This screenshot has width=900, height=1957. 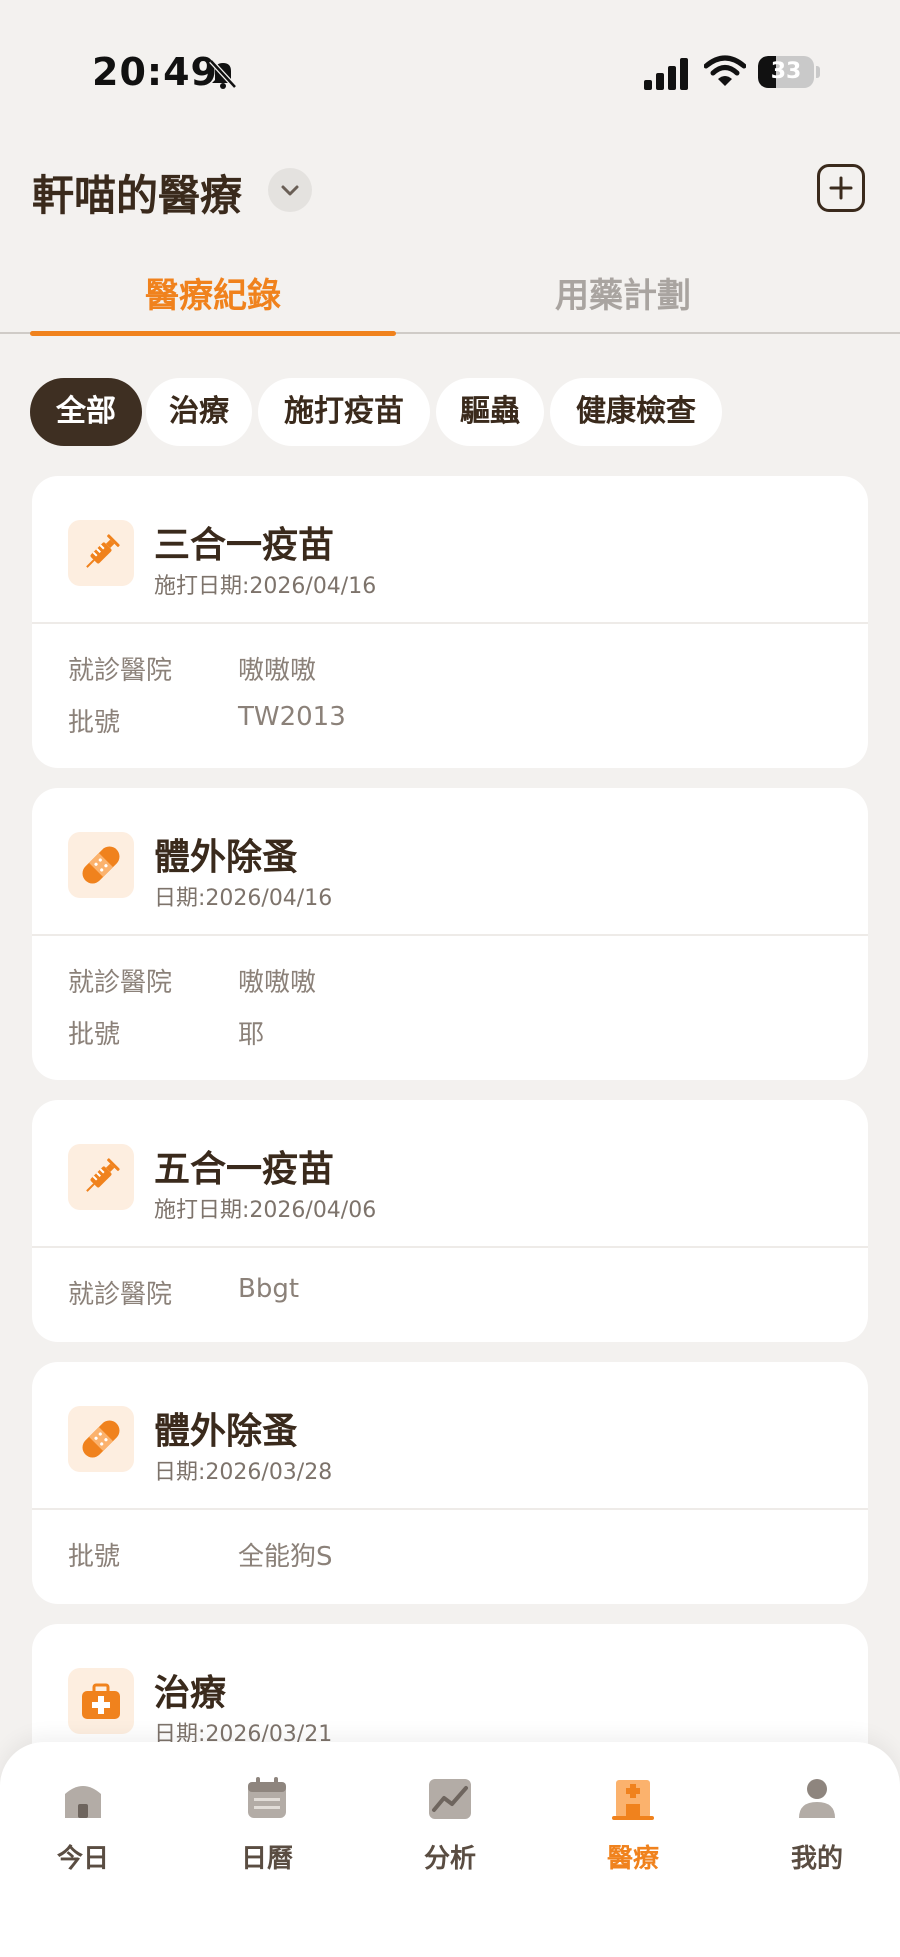 I want to click on row-value: 全能狗S, so click(x=285, y=1557).